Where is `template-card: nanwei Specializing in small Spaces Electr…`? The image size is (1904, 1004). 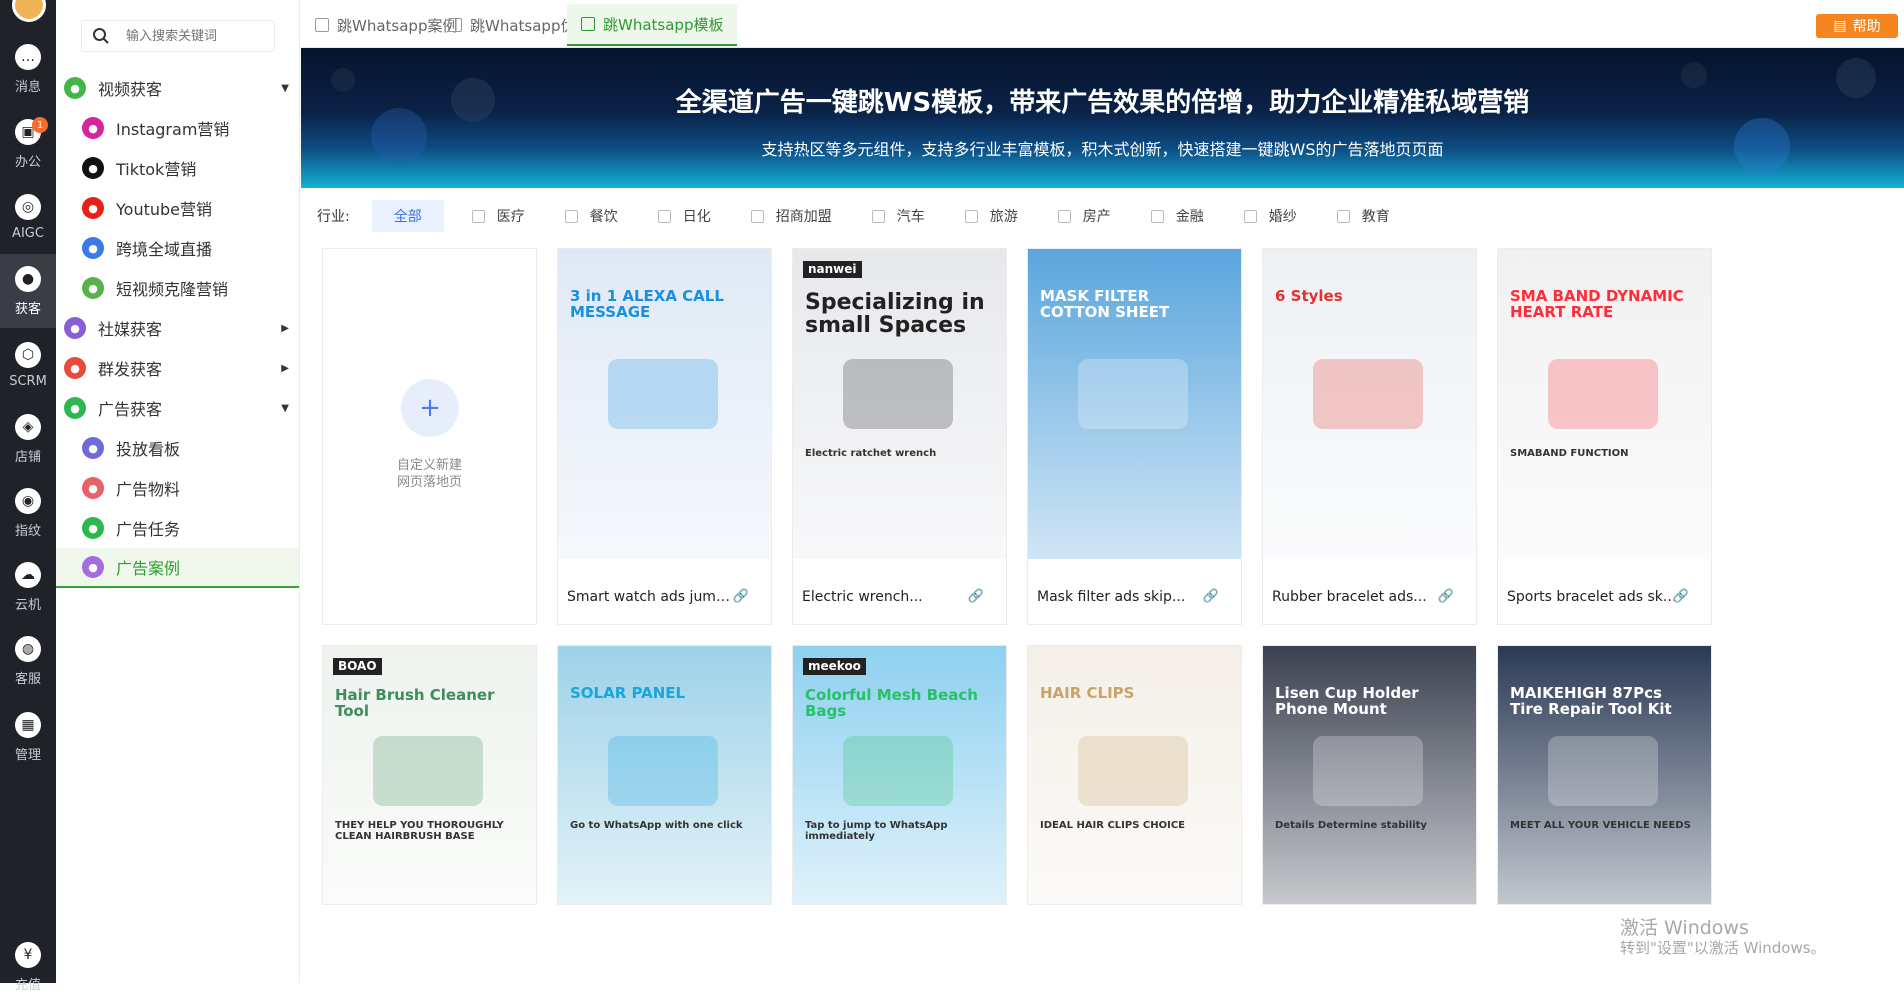
template-card: nanwei Specializing in small Spaces Electr… is located at coordinates (899, 436).